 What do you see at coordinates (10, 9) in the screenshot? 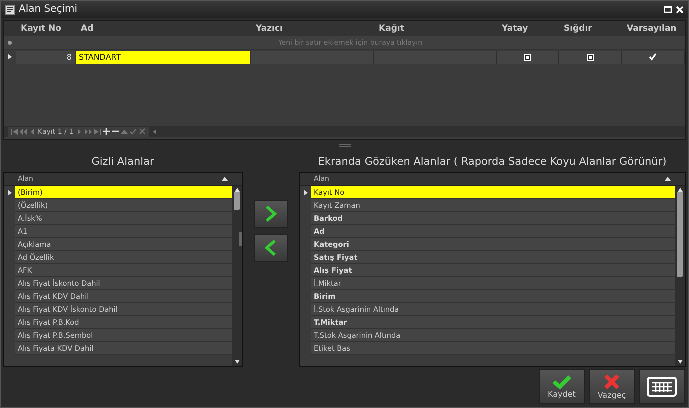
I see `window-icon` at bounding box center [10, 9].